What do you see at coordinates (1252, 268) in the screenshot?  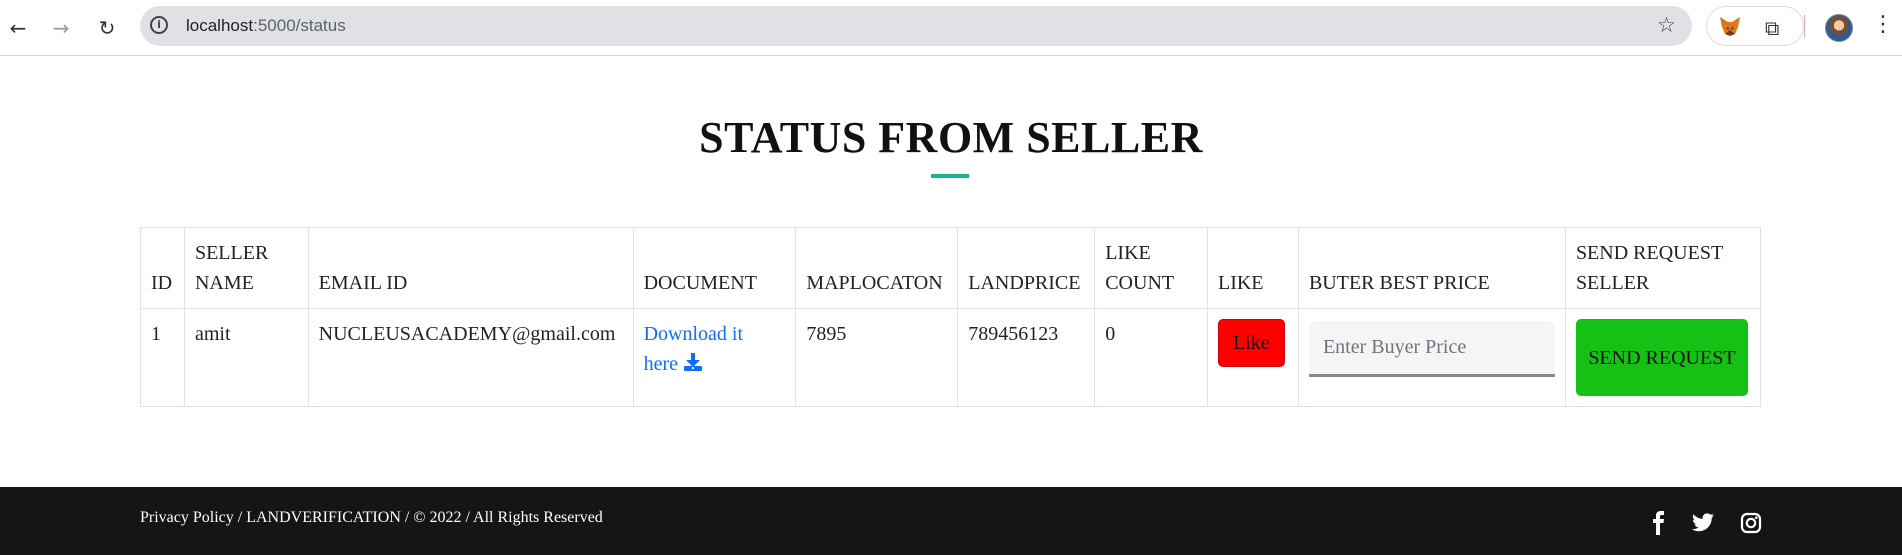 I see `header-like: LIKE` at bounding box center [1252, 268].